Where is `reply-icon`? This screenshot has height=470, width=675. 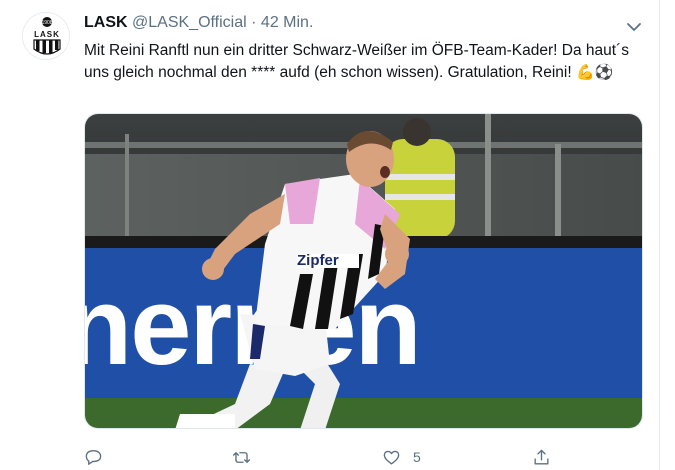
reply-icon is located at coordinates (93, 457).